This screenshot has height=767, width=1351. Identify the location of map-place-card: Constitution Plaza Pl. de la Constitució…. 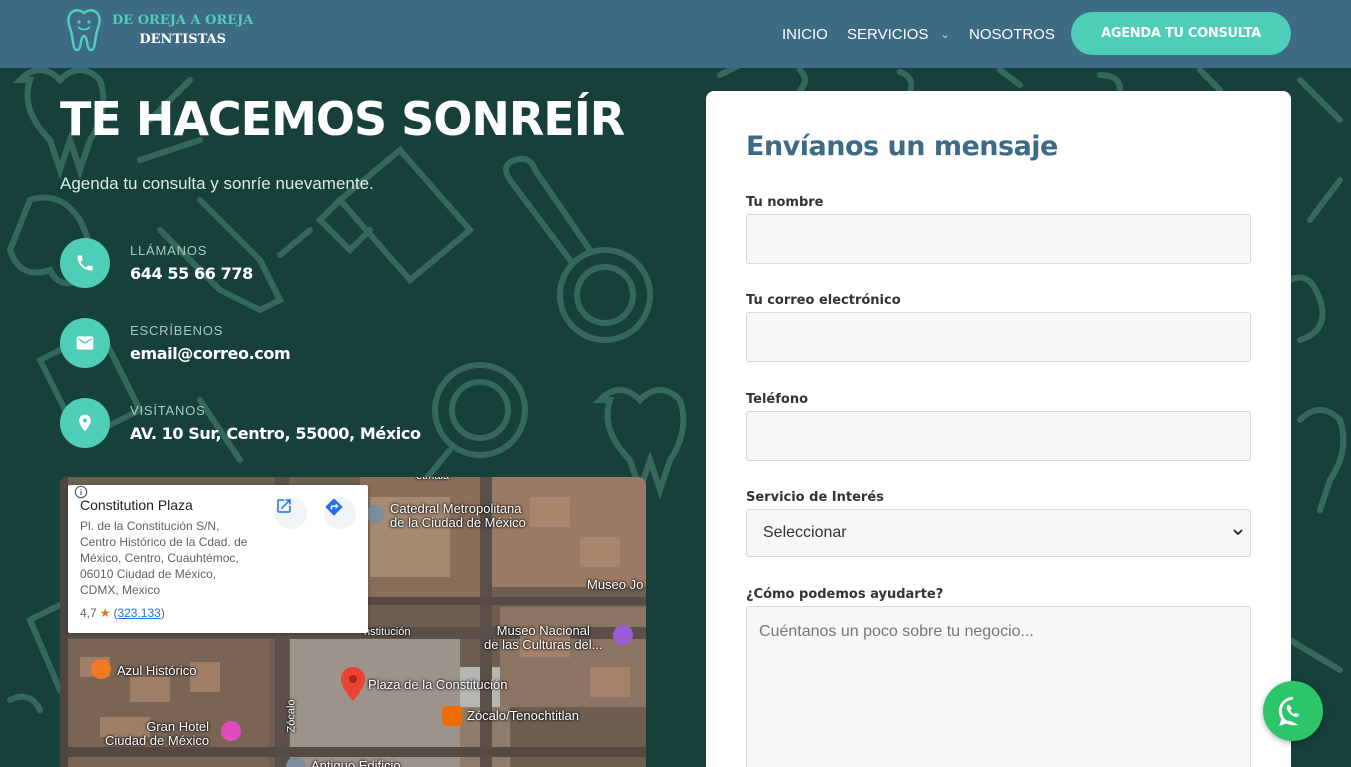
(218, 559).